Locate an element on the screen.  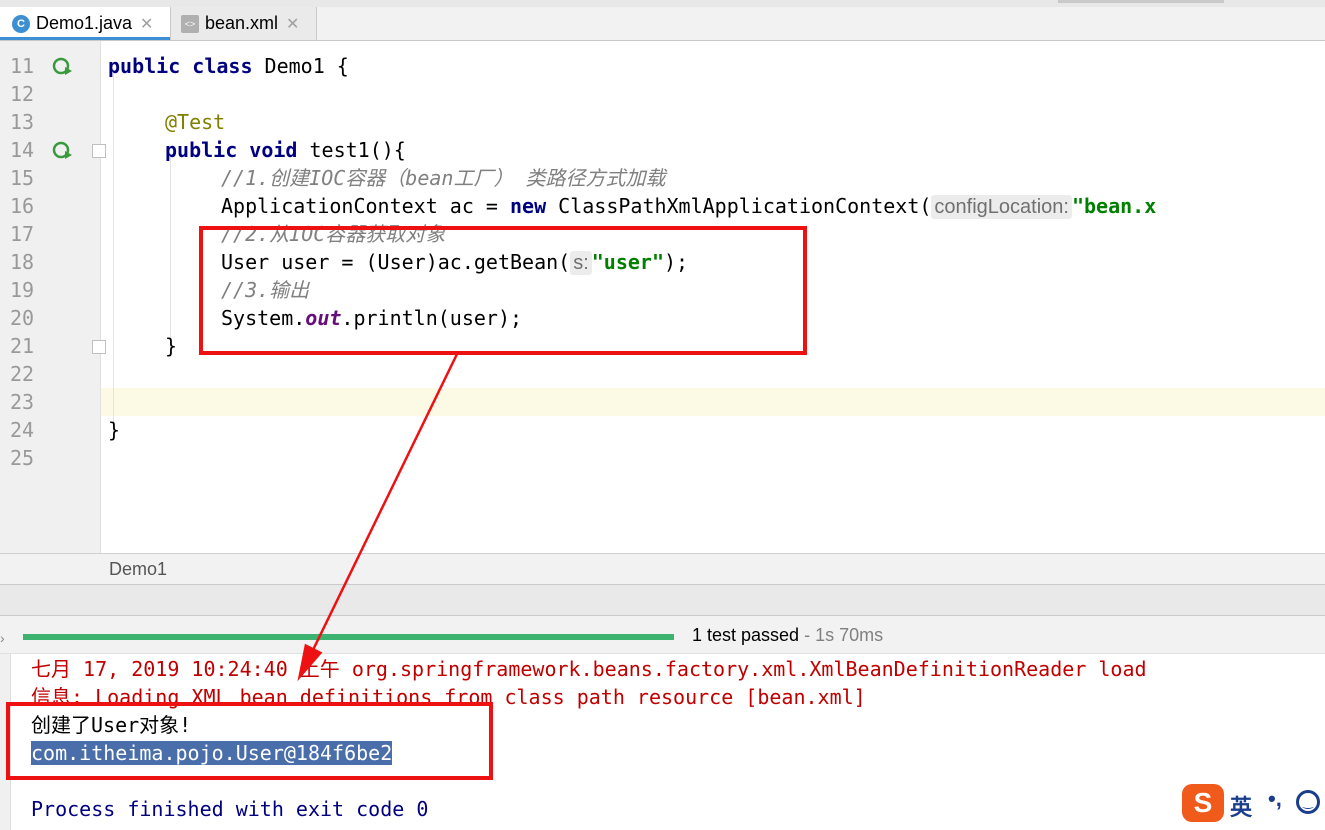
sogou-logo-icon: S is located at coordinates (1203, 803).